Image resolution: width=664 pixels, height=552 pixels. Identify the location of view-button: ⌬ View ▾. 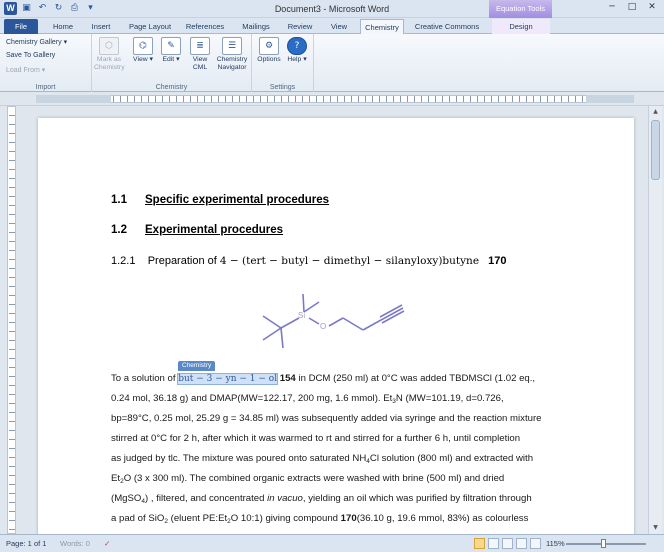
(143, 50).